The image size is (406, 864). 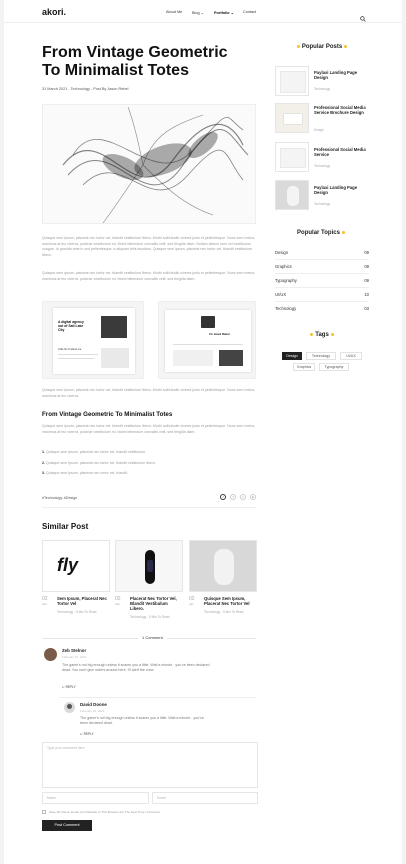 What do you see at coordinates (67, 825) in the screenshot?
I see `post-comment-button: Post Comment` at bounding box center [67, 825].